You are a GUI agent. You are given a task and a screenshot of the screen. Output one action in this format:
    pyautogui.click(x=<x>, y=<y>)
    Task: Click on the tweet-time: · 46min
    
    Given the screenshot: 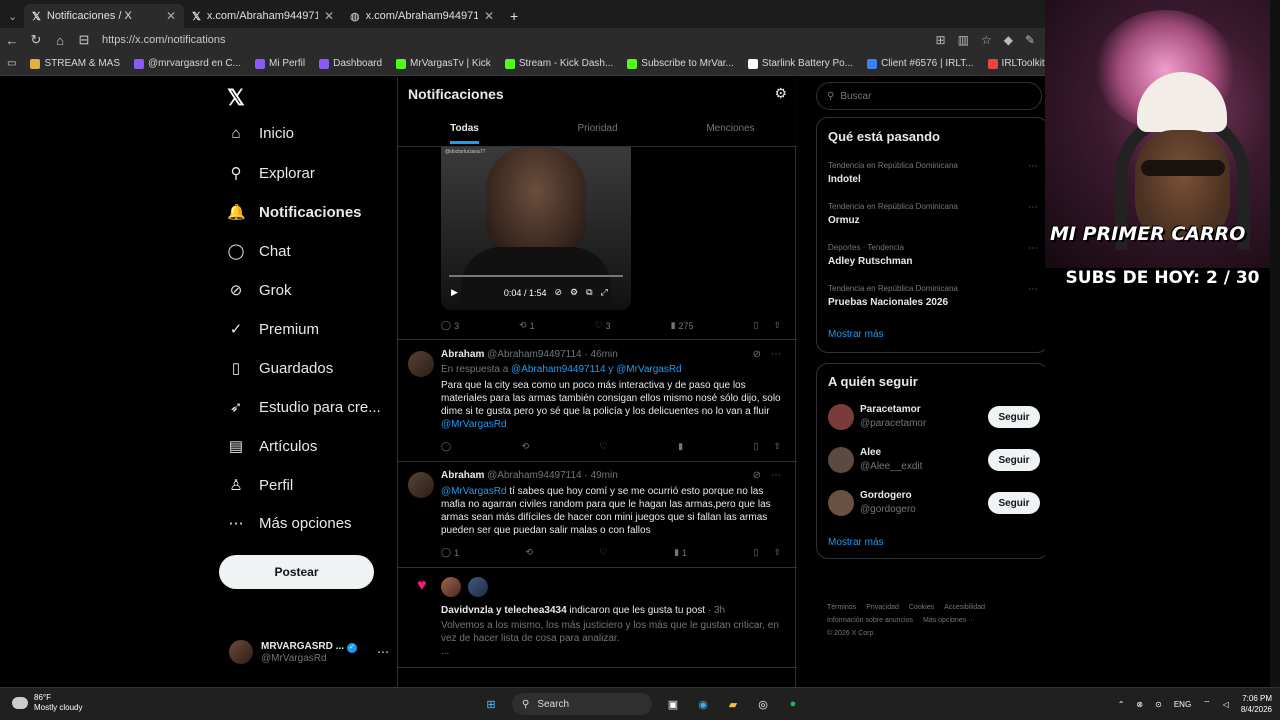 What is the action you would take?
    pyautogui.click(x=600, y=354)
    